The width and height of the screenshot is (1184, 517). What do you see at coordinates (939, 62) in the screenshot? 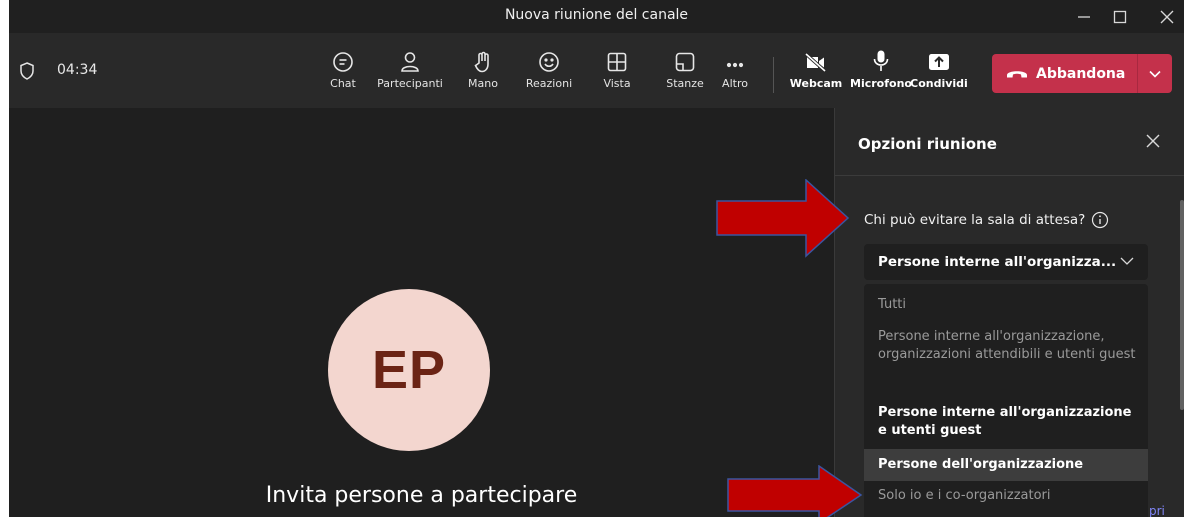
I see `share-icon` at bounding box center [939, 62].